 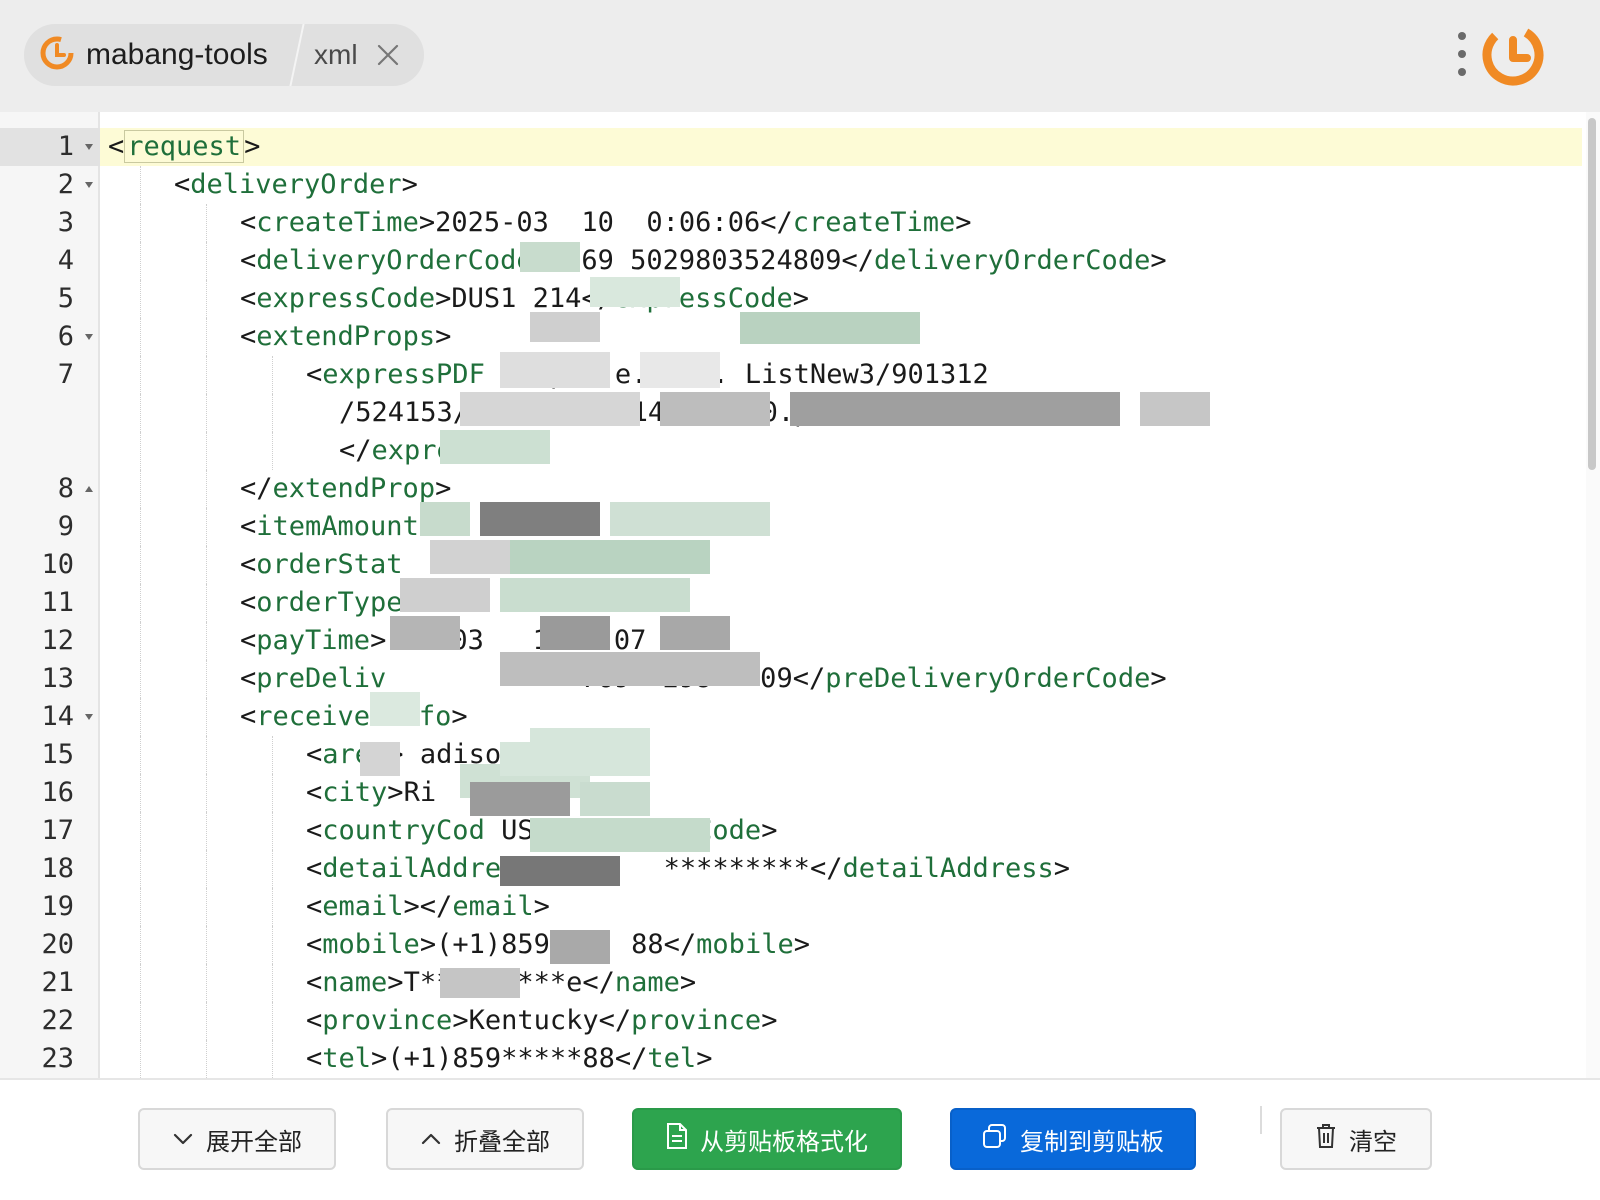 What do you see at coordinates (345, 337) in the screenshot?
I see `code-text: <extendProps>` at bounding box center [345, 337].